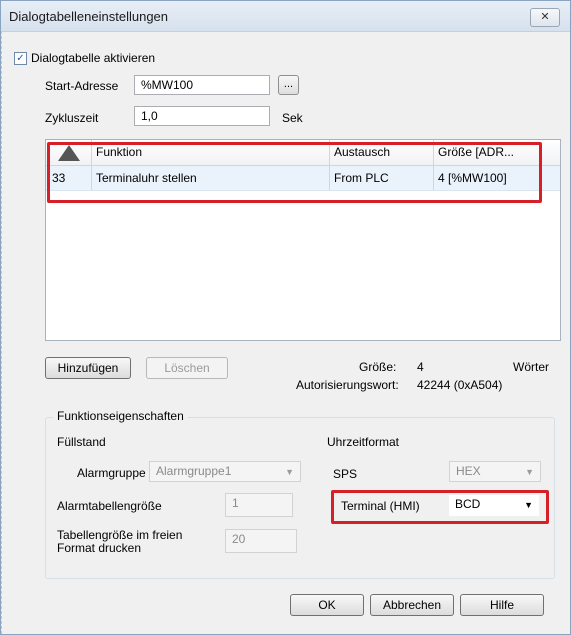 This screenshot has width=571, height=635. Describe the element at coordinates (194, 471) in the screenshot. I see `alarm-group-value: Alarmgruppe1` at that location.